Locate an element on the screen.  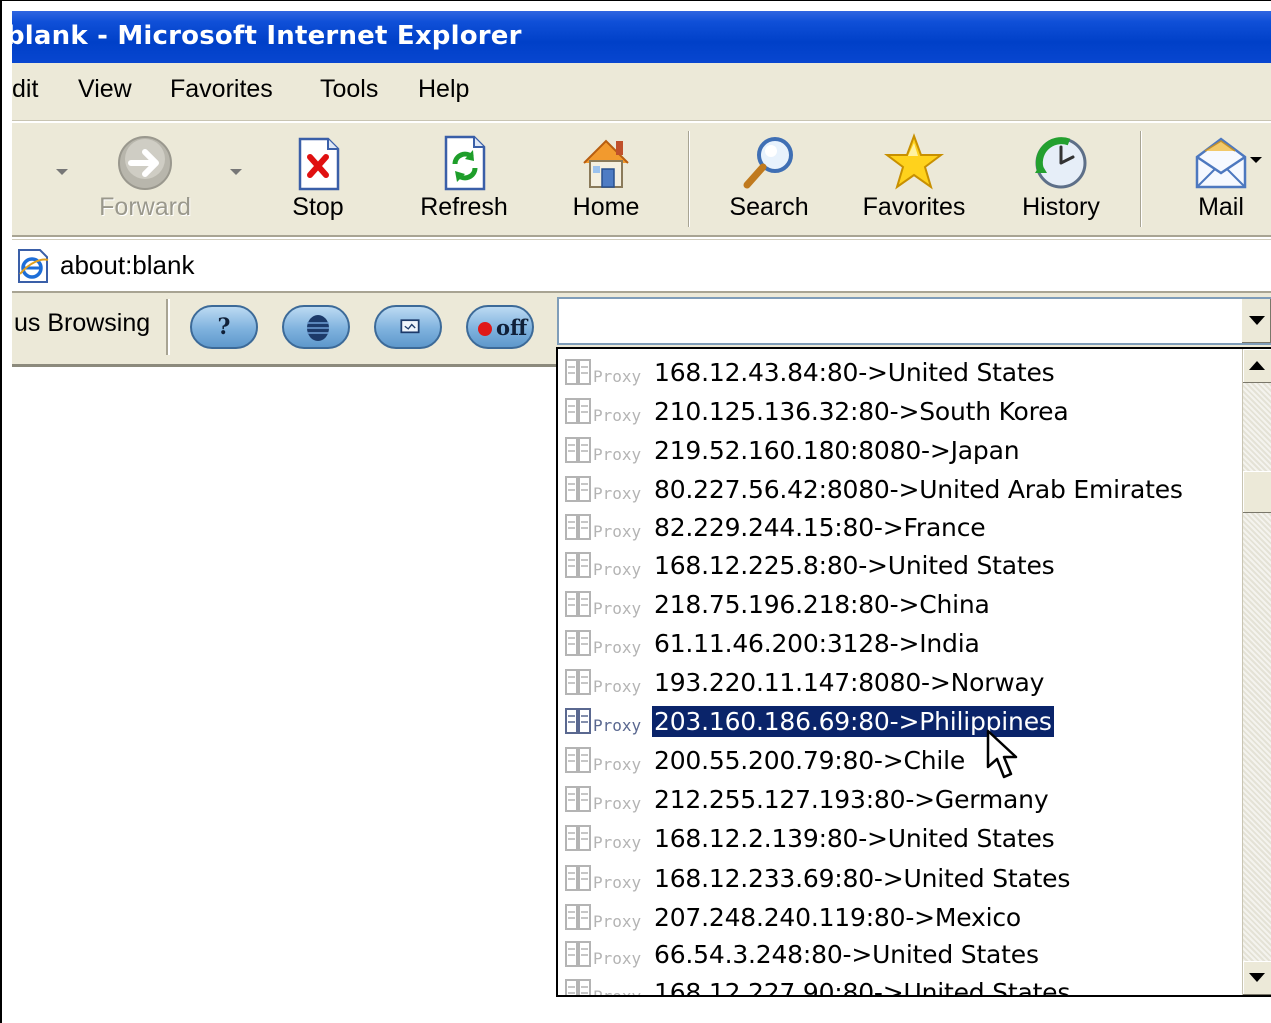
mail-dropdown-icon is located at coordinates (1256, 160).